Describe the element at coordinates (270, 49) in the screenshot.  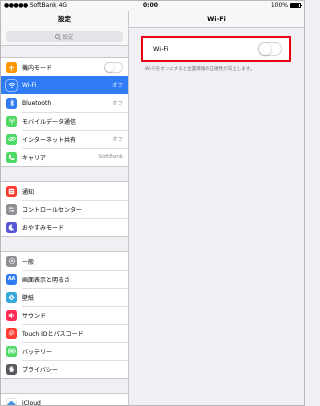
I see `wifi-toggle` at that location.